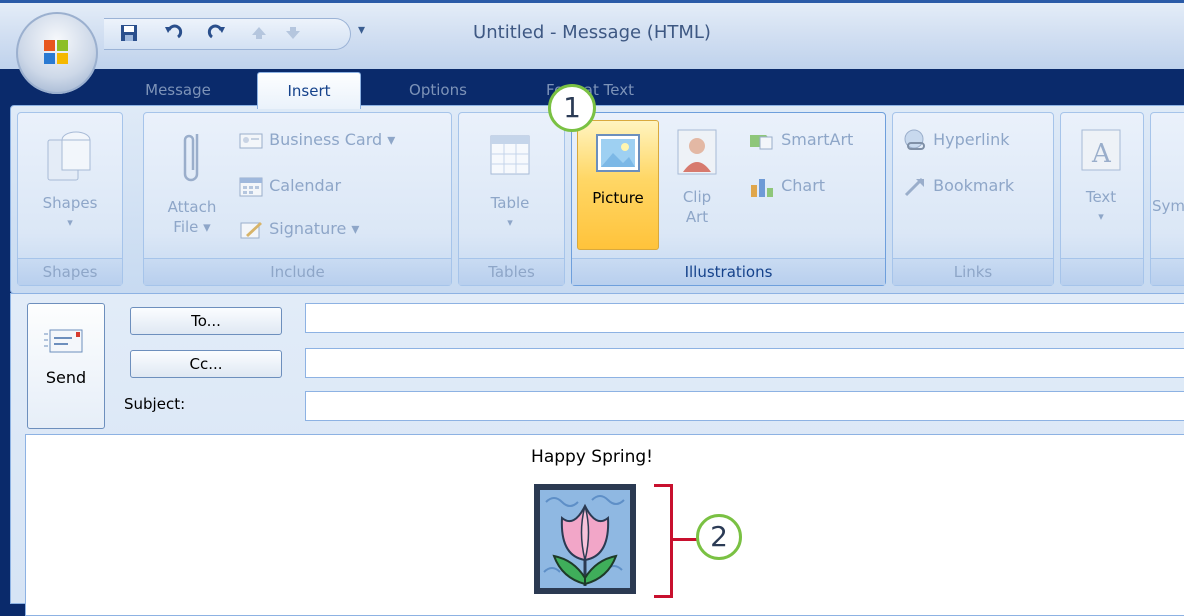  Describe the element at coordinates (69, 156) in the screenshot. I see `shapes-icon` at that location.